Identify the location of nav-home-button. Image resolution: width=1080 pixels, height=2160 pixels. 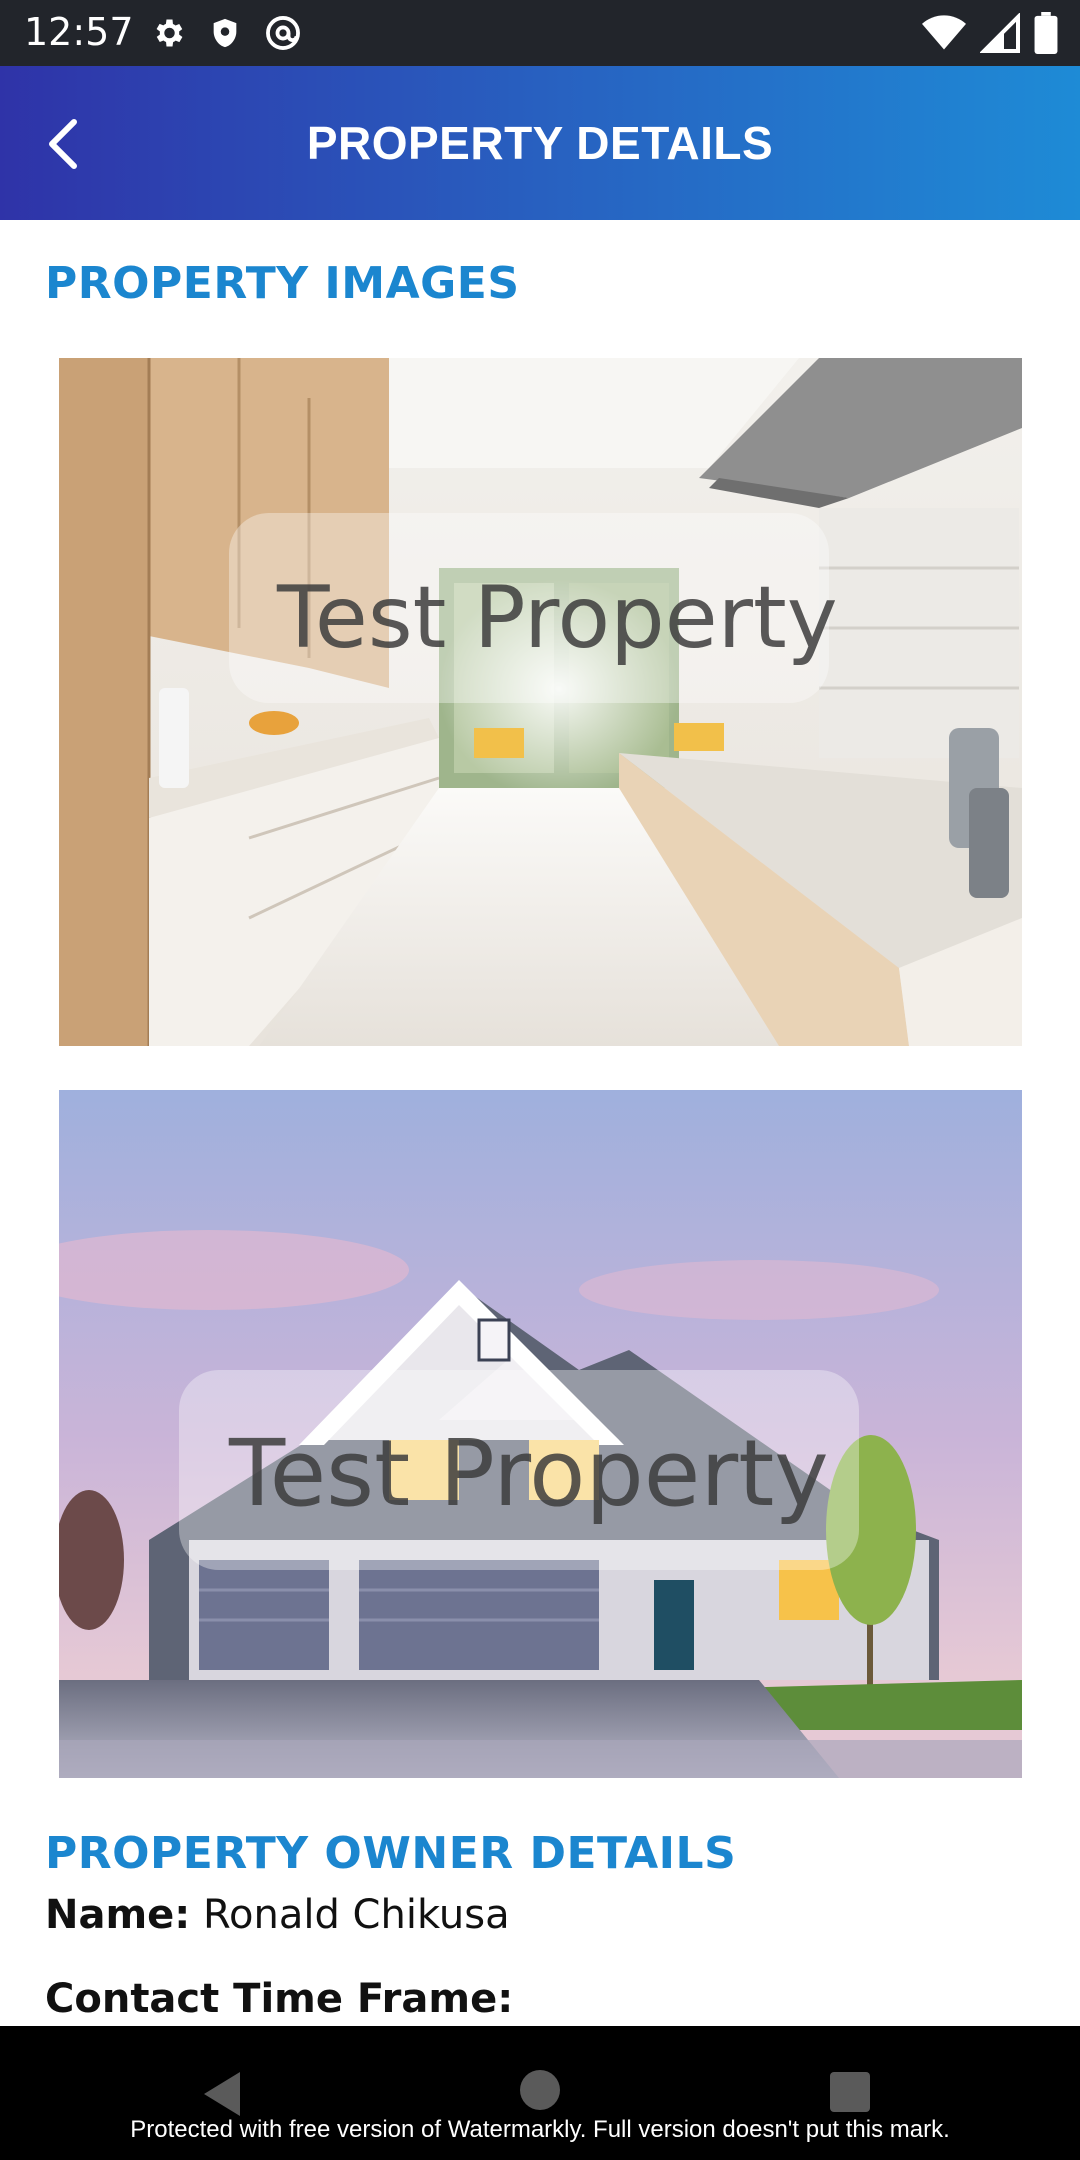
(540, 2090).